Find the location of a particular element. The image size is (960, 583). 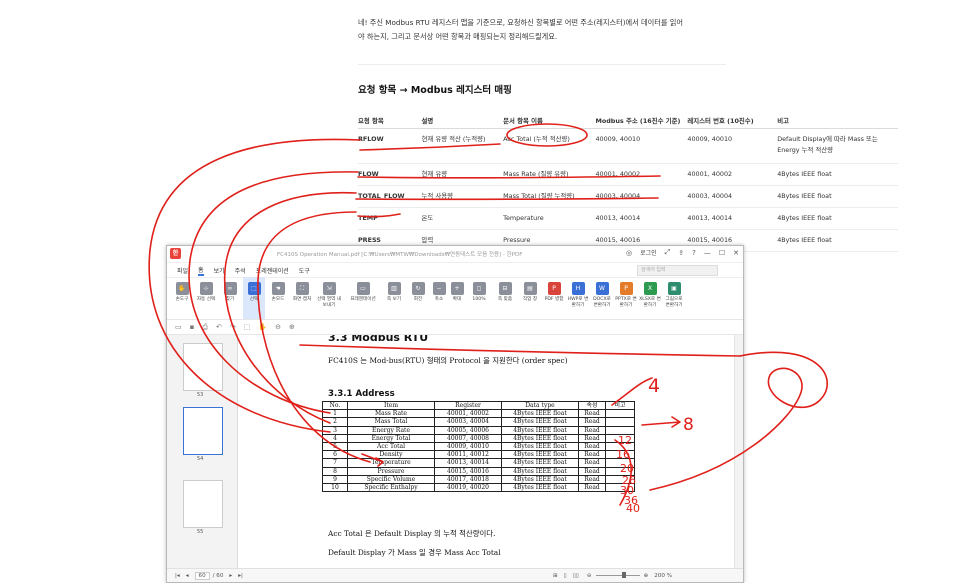

header-cell: 레지스터 번호 (10진수) is located at coordinates (732, 116).